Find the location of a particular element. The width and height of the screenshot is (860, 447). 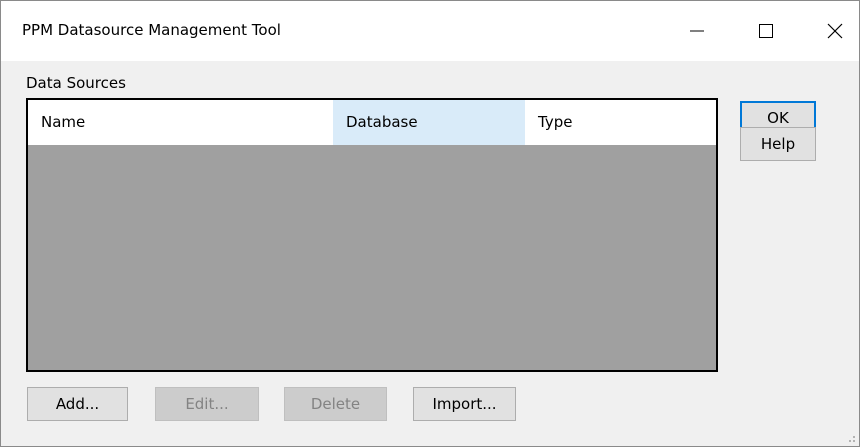

column-header-database: Database is located at coordinates (429, 122).